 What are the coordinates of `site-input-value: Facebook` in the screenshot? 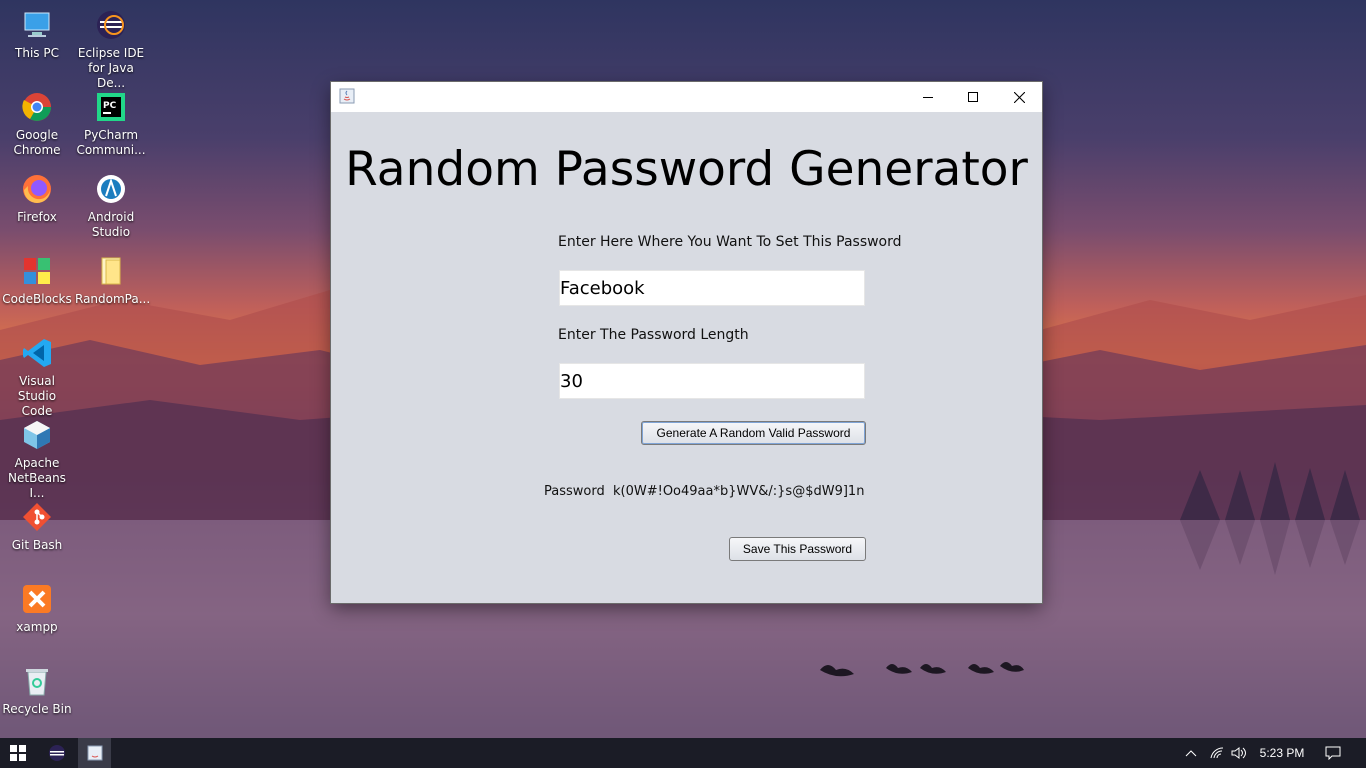 It's located at (602, 288).